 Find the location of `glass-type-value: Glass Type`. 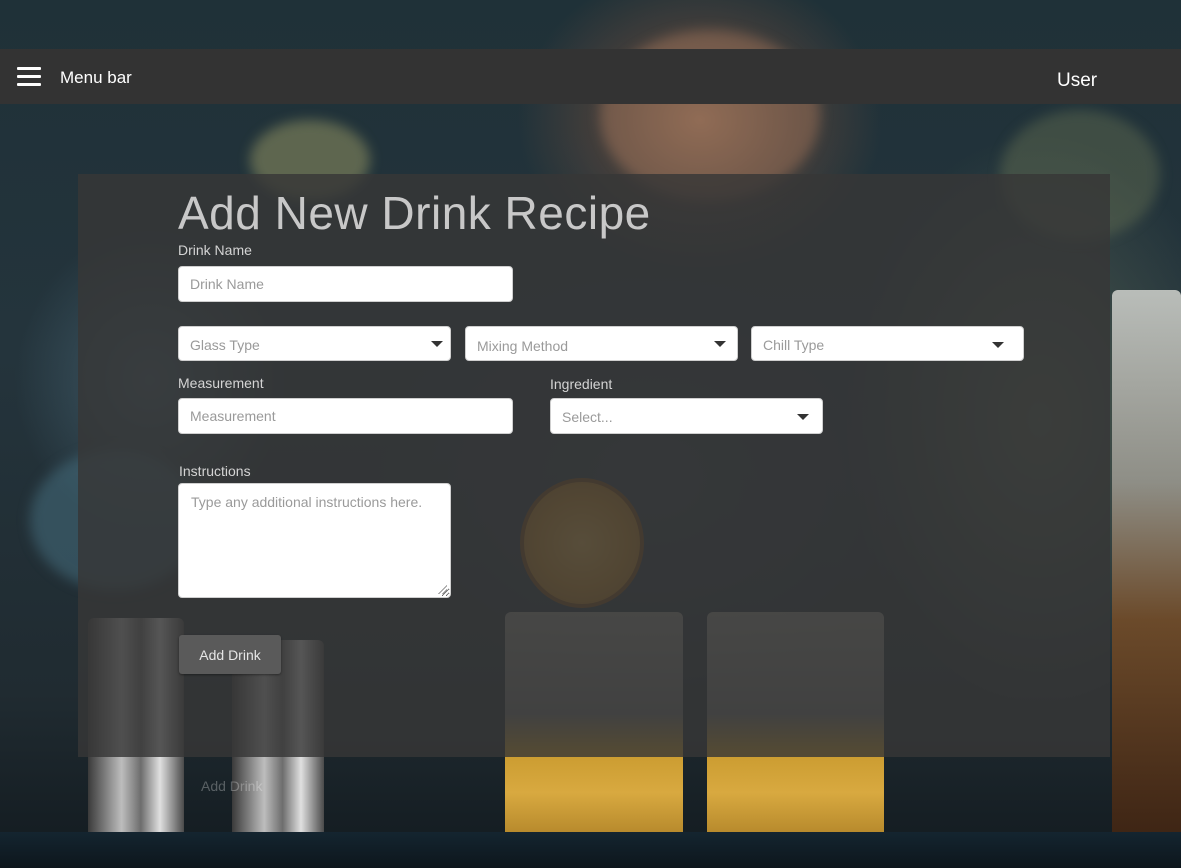

glass-type-value: Glass Type is located at coordinates (225, 345).